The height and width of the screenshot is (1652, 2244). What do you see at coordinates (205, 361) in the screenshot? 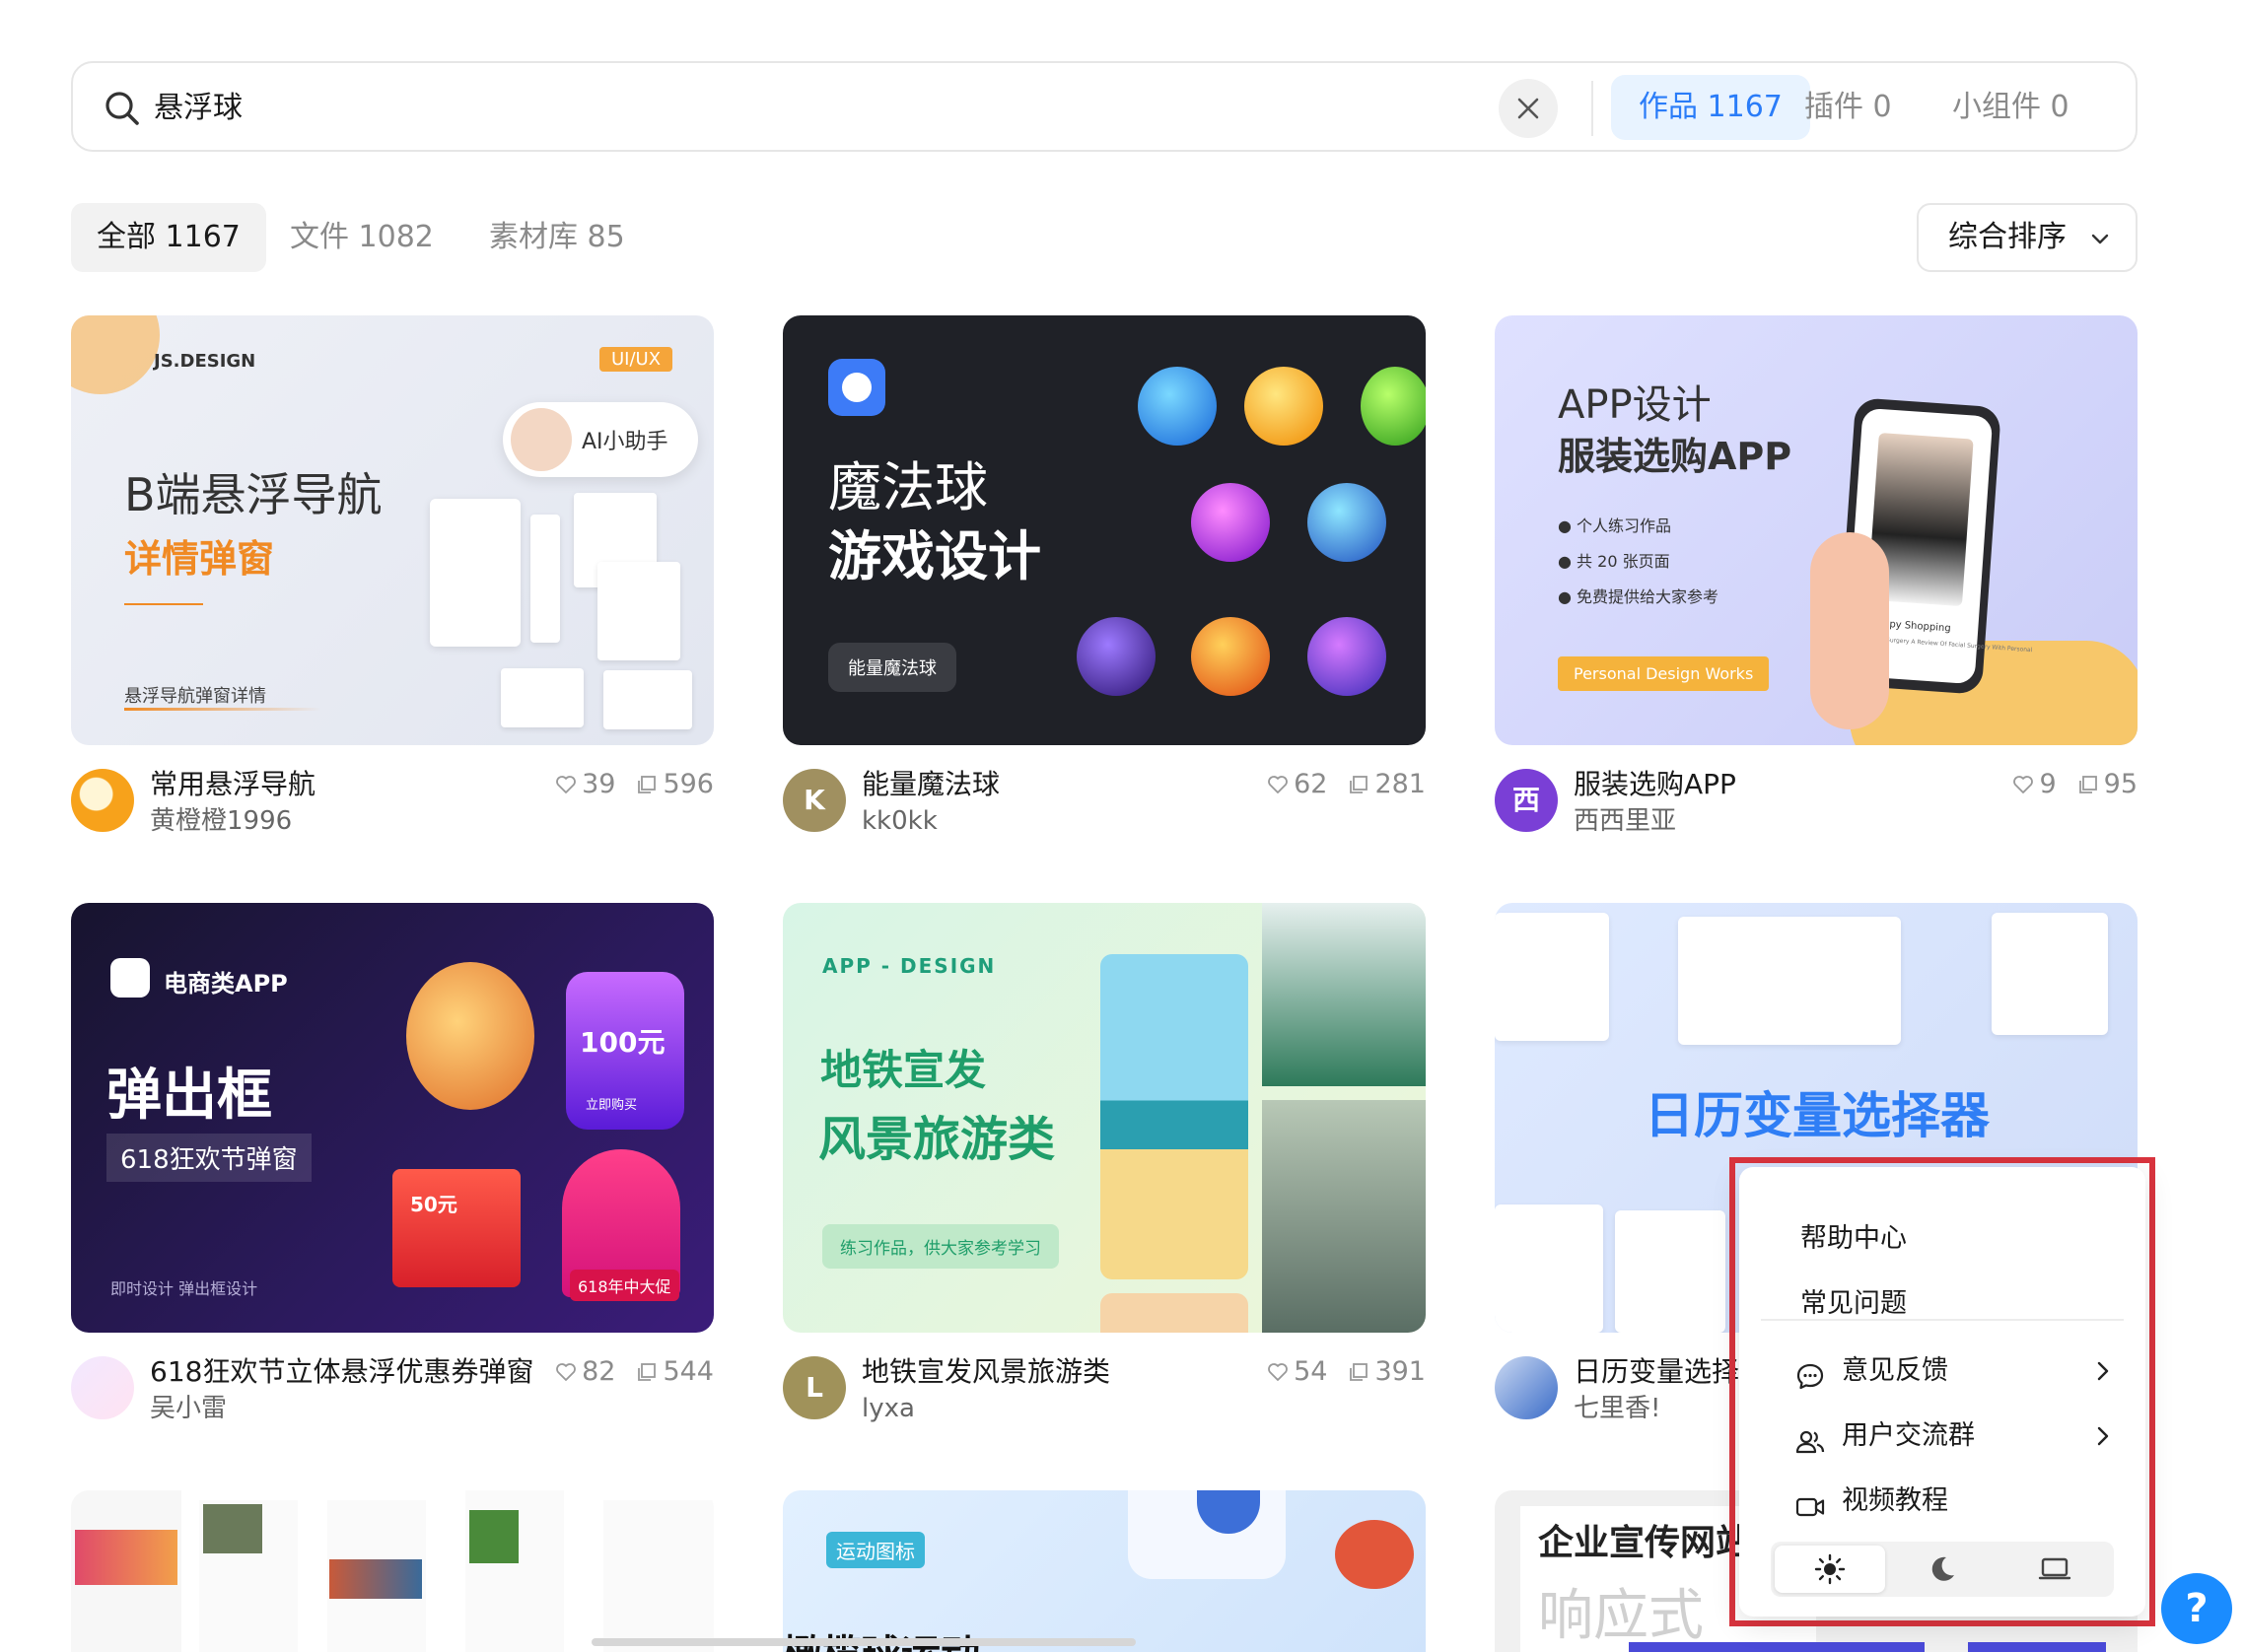
I see `thumb-brand: JS.DESIGN` at bounding box center [205, 361].